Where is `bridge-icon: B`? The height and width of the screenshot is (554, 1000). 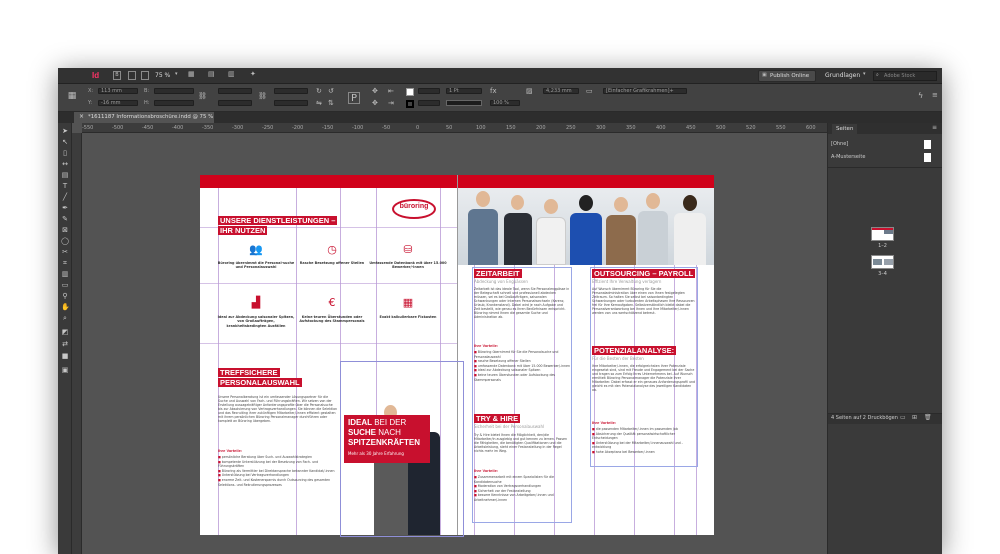 bridge-icon: B is located at coordinates (117, 75).